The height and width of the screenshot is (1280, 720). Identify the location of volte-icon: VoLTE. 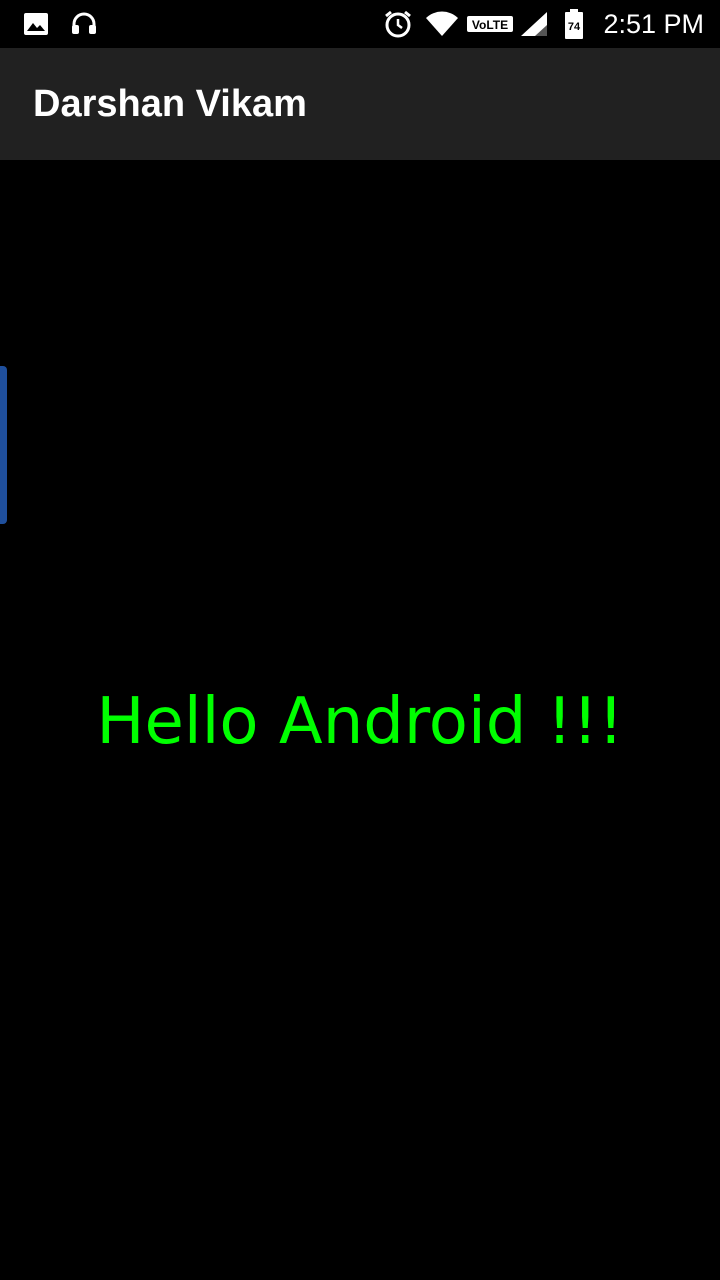
(490, 24).